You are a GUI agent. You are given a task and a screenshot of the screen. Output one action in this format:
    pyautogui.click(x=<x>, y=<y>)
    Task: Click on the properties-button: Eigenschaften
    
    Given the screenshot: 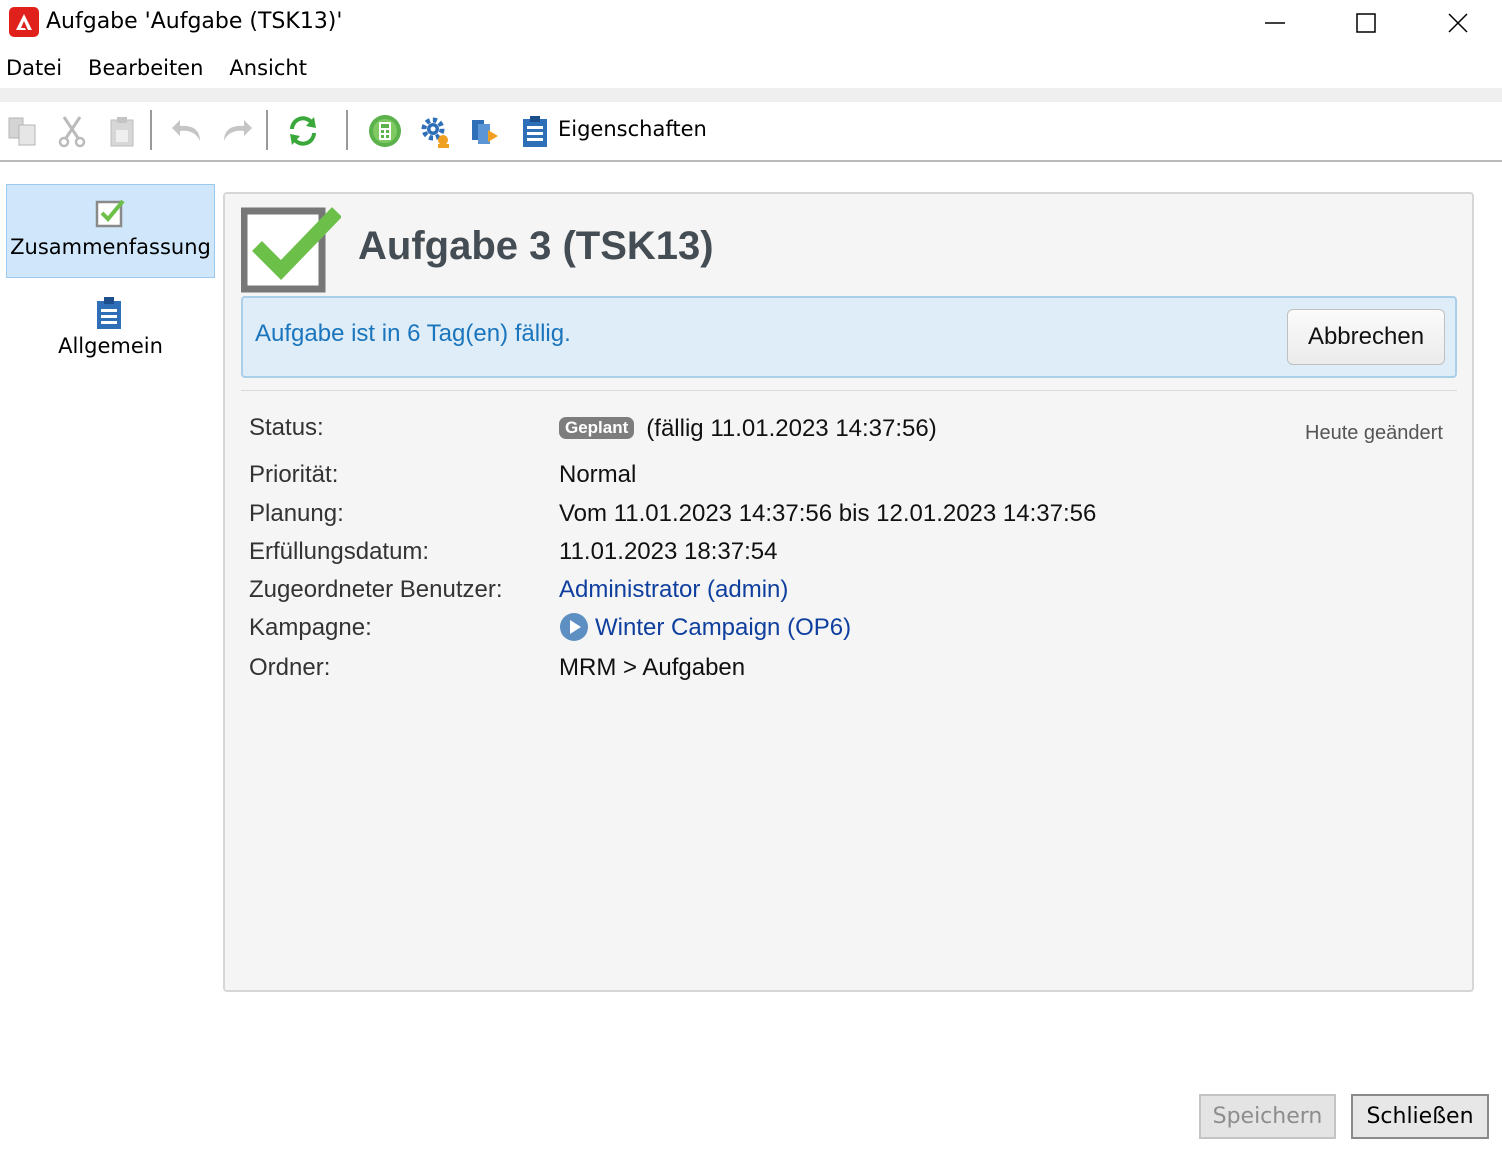 What is the action you would take?
    pyautogui.click(x=632, y=129)
    